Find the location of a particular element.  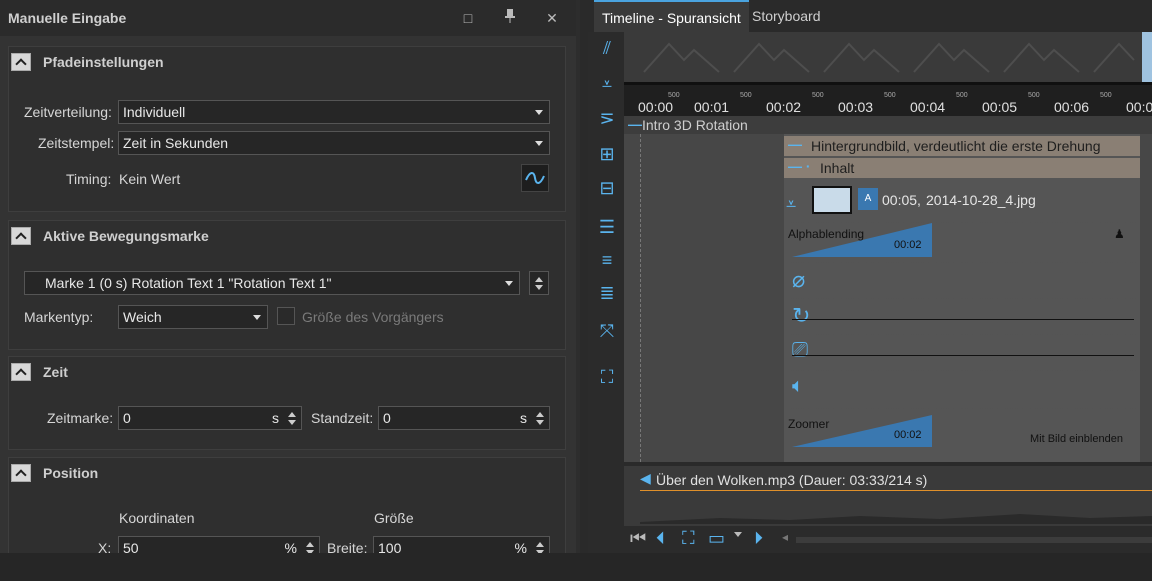

standzeit-value: 0 is located at coordinates (387, 418).